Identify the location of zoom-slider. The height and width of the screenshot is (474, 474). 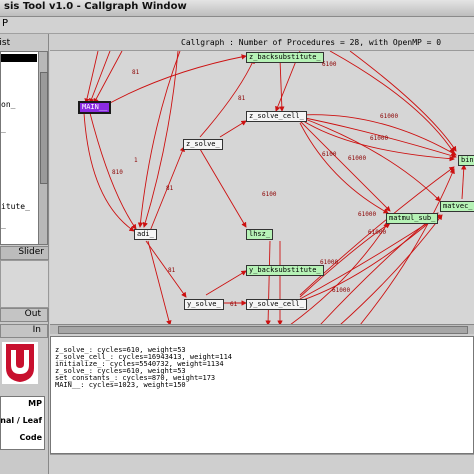
(24, 284).